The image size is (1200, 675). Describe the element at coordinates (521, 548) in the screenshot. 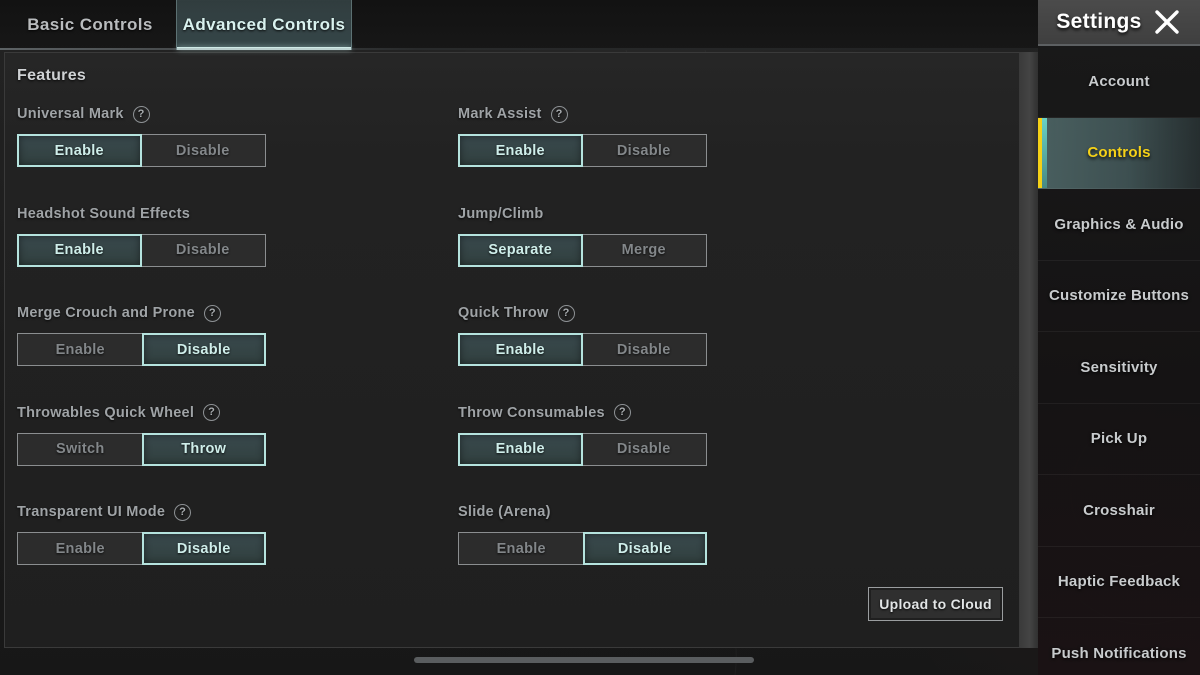

I see `option-slide-arena-enable: Enable` at that location.